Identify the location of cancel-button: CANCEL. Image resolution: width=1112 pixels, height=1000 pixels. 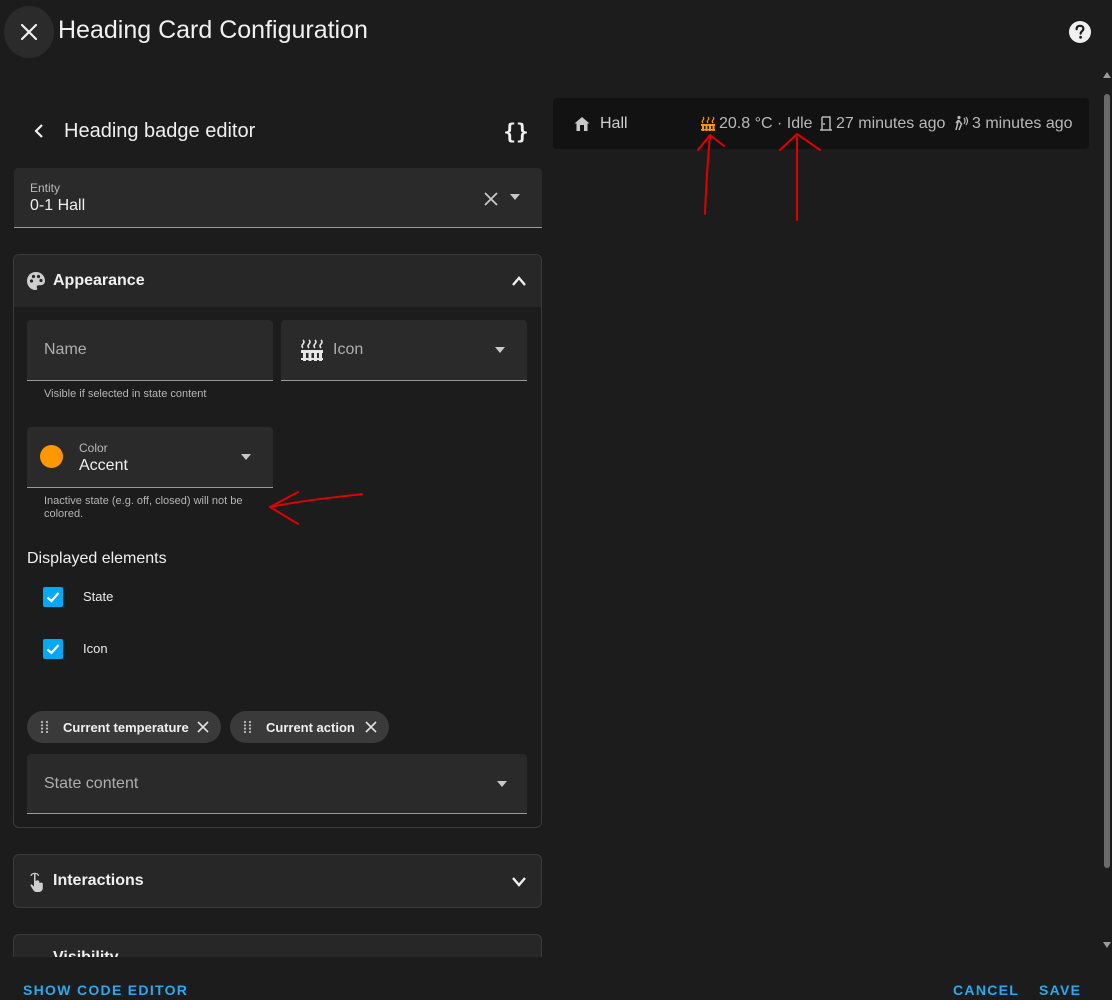
(986, 990).